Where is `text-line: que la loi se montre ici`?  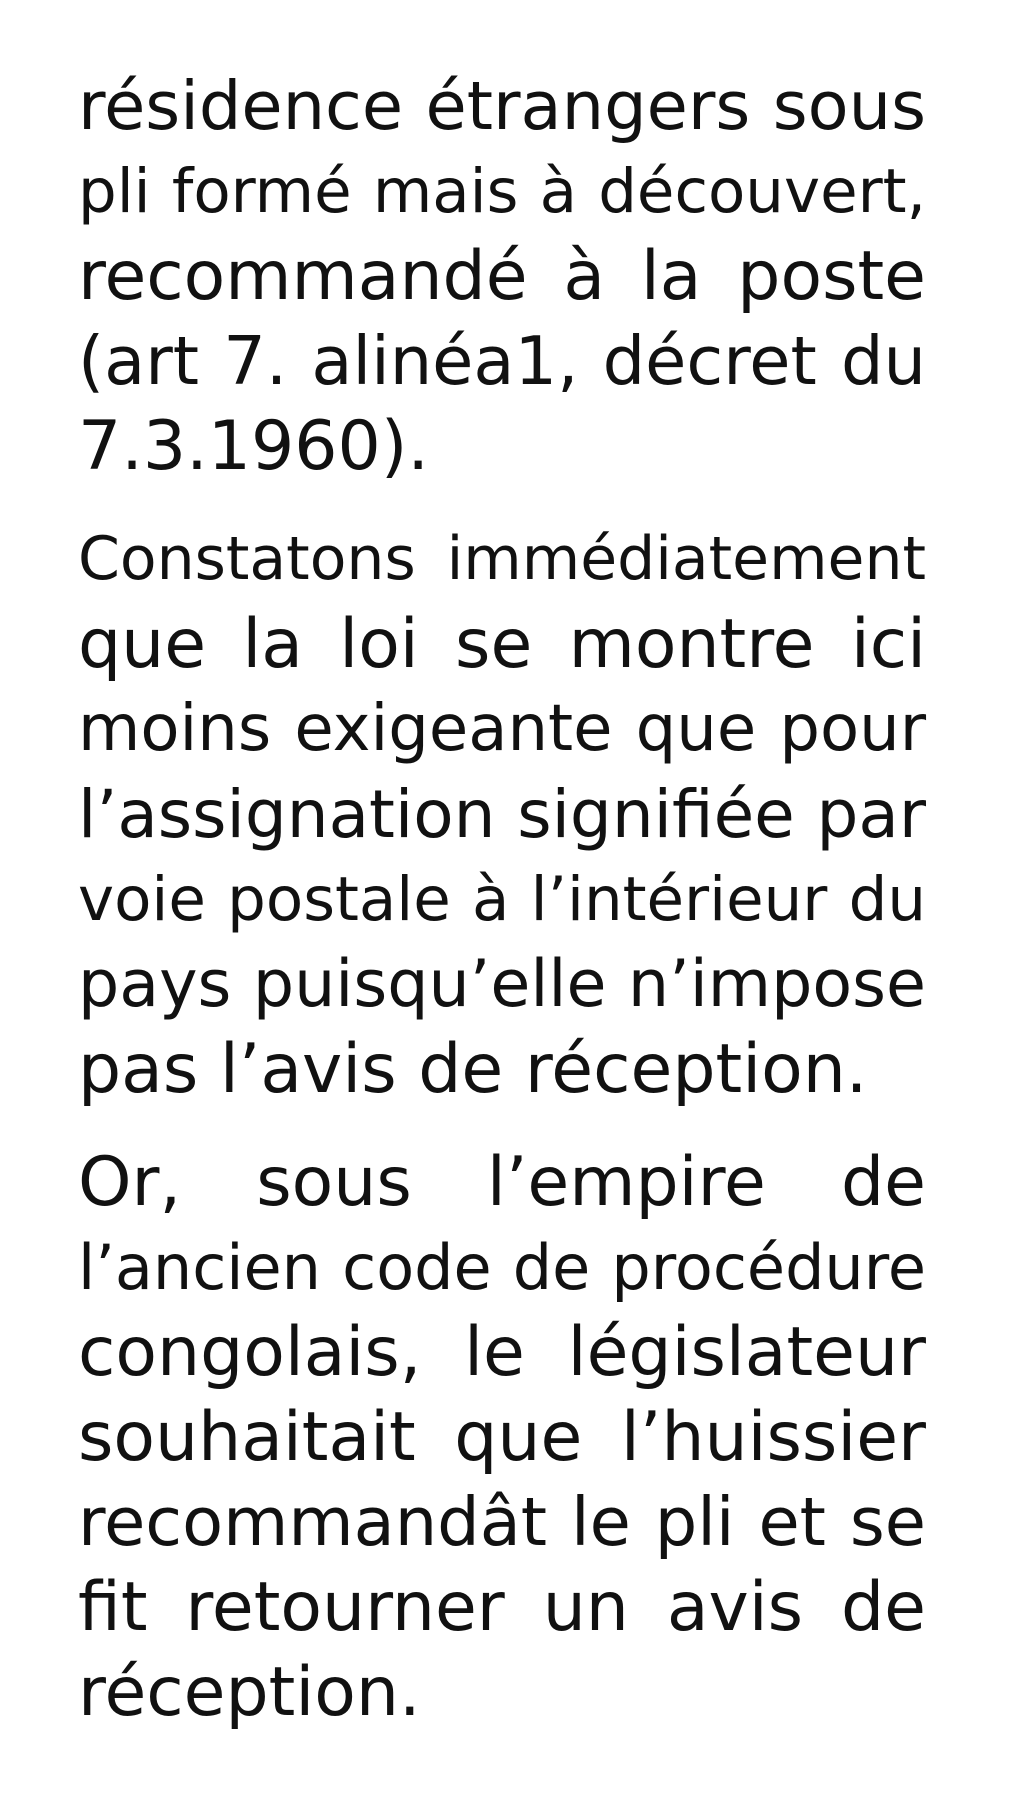
text-line: que la loi se montre ici is located at coordinates (502, 644).